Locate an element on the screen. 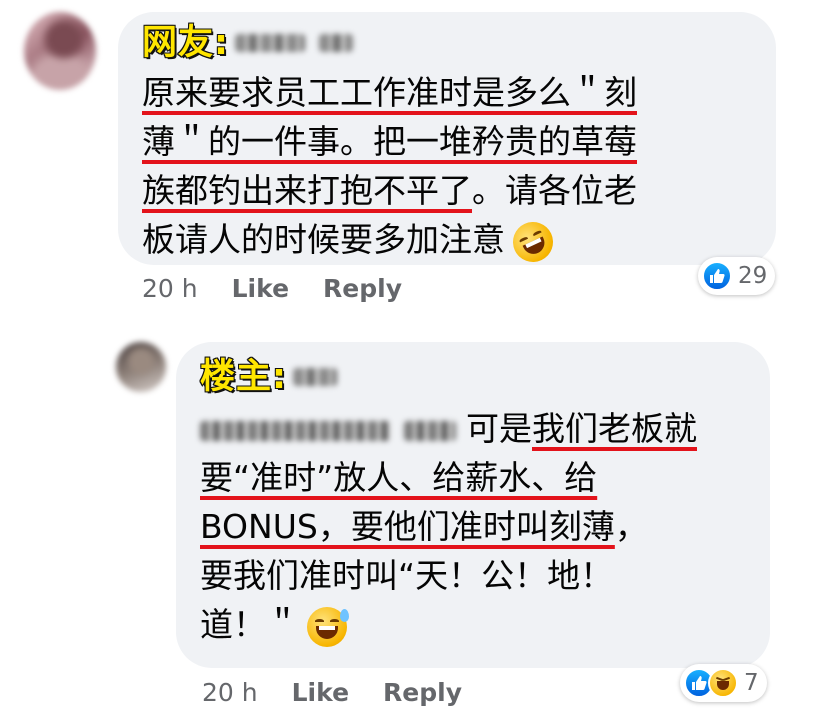  comment-line: 道！＂ is located at coordinates (448, 624).